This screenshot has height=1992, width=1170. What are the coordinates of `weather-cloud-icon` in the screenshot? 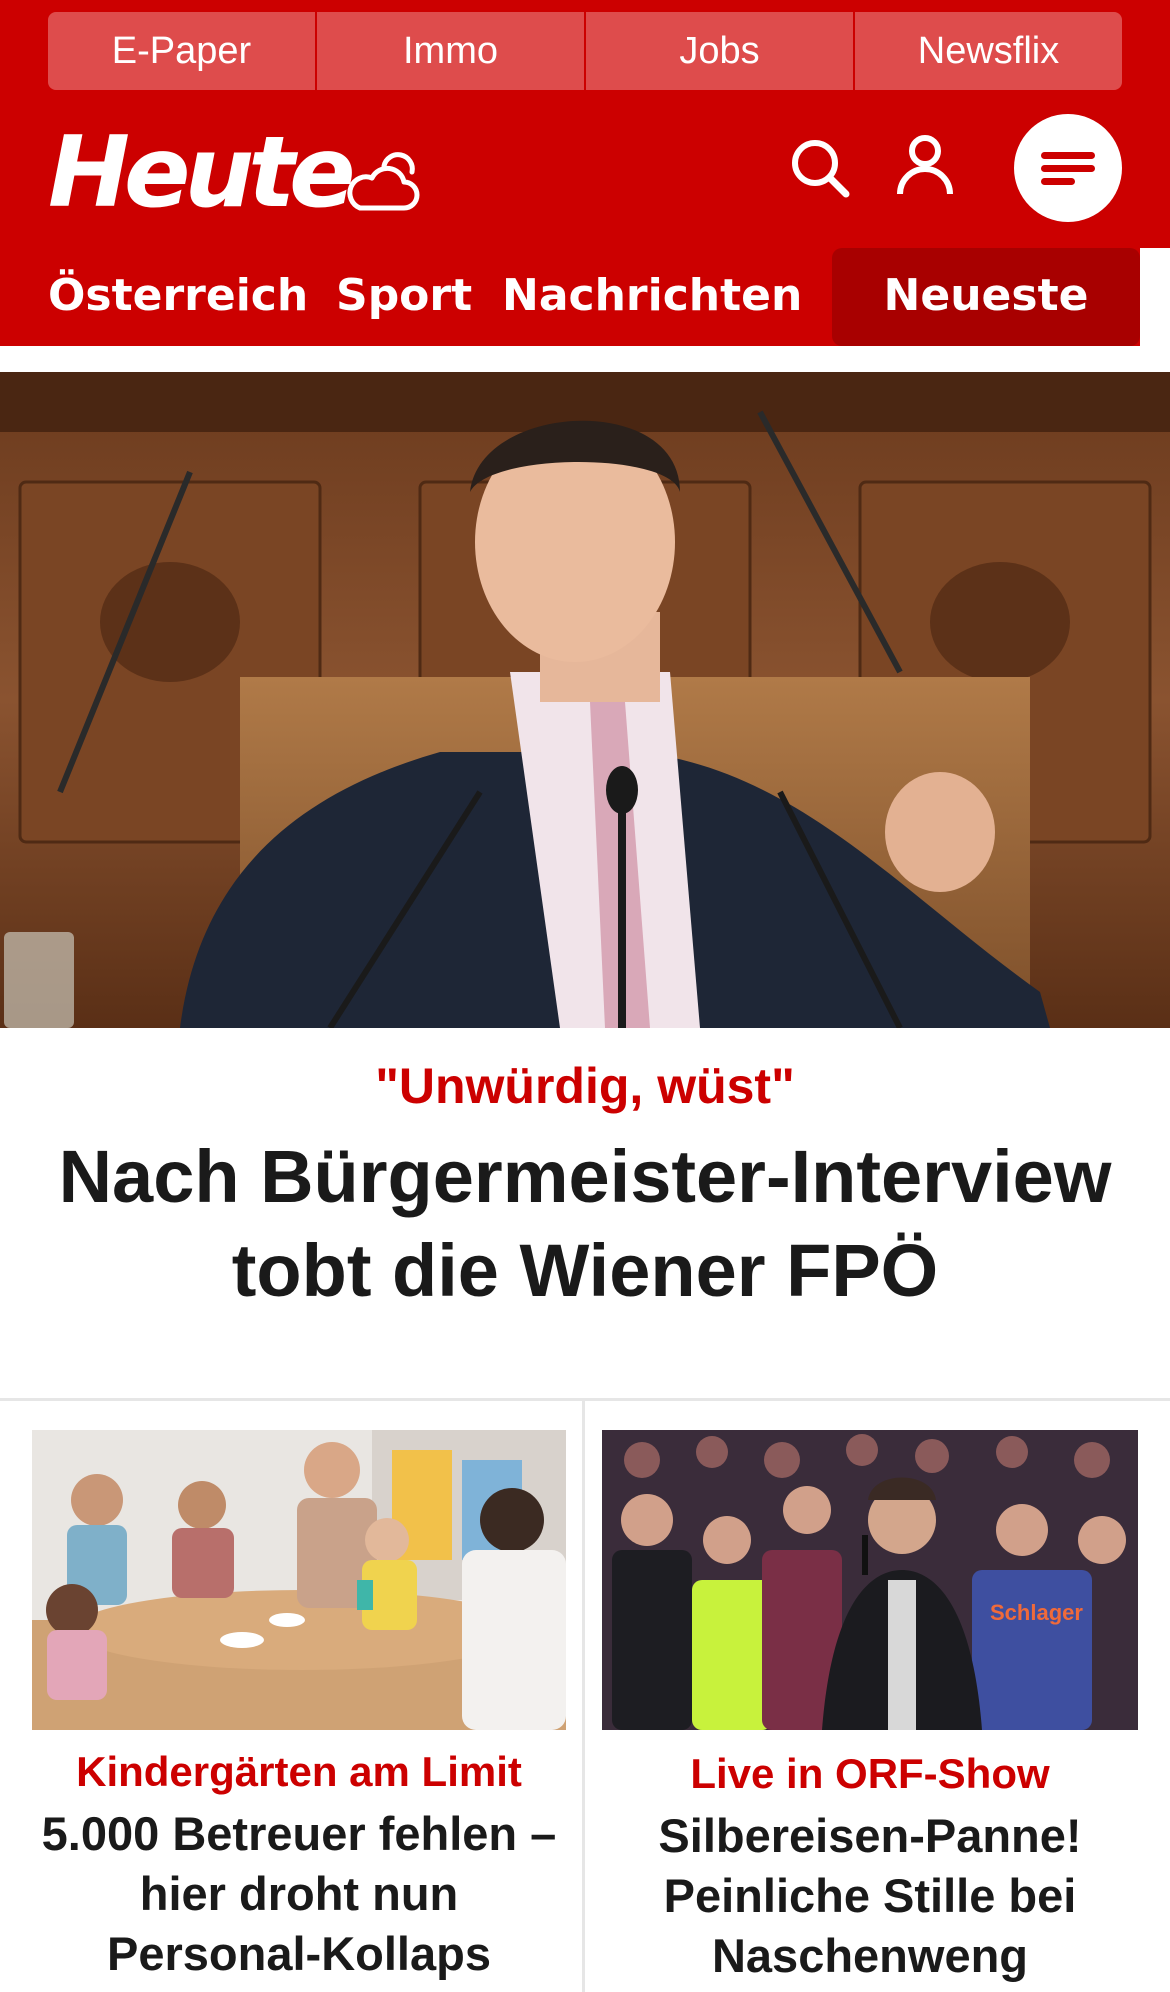 It's located at (384, 183).